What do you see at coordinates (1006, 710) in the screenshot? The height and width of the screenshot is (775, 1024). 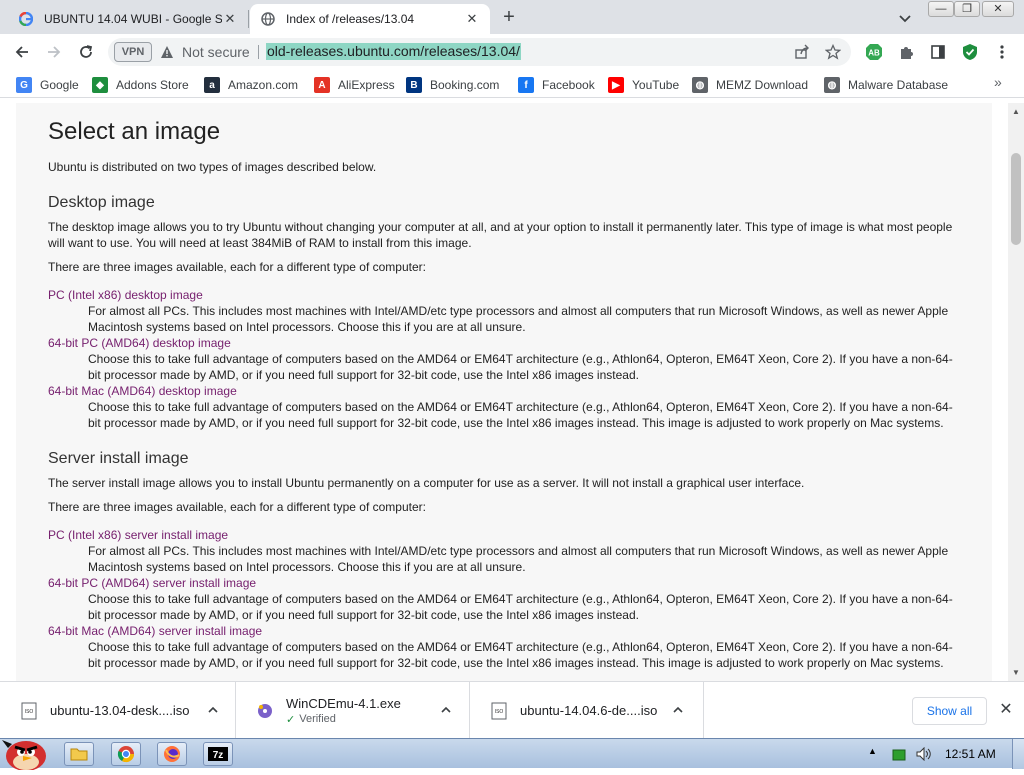 I see `close-downloads-bar-icon: ✕` at bounding box center [1006, 710].